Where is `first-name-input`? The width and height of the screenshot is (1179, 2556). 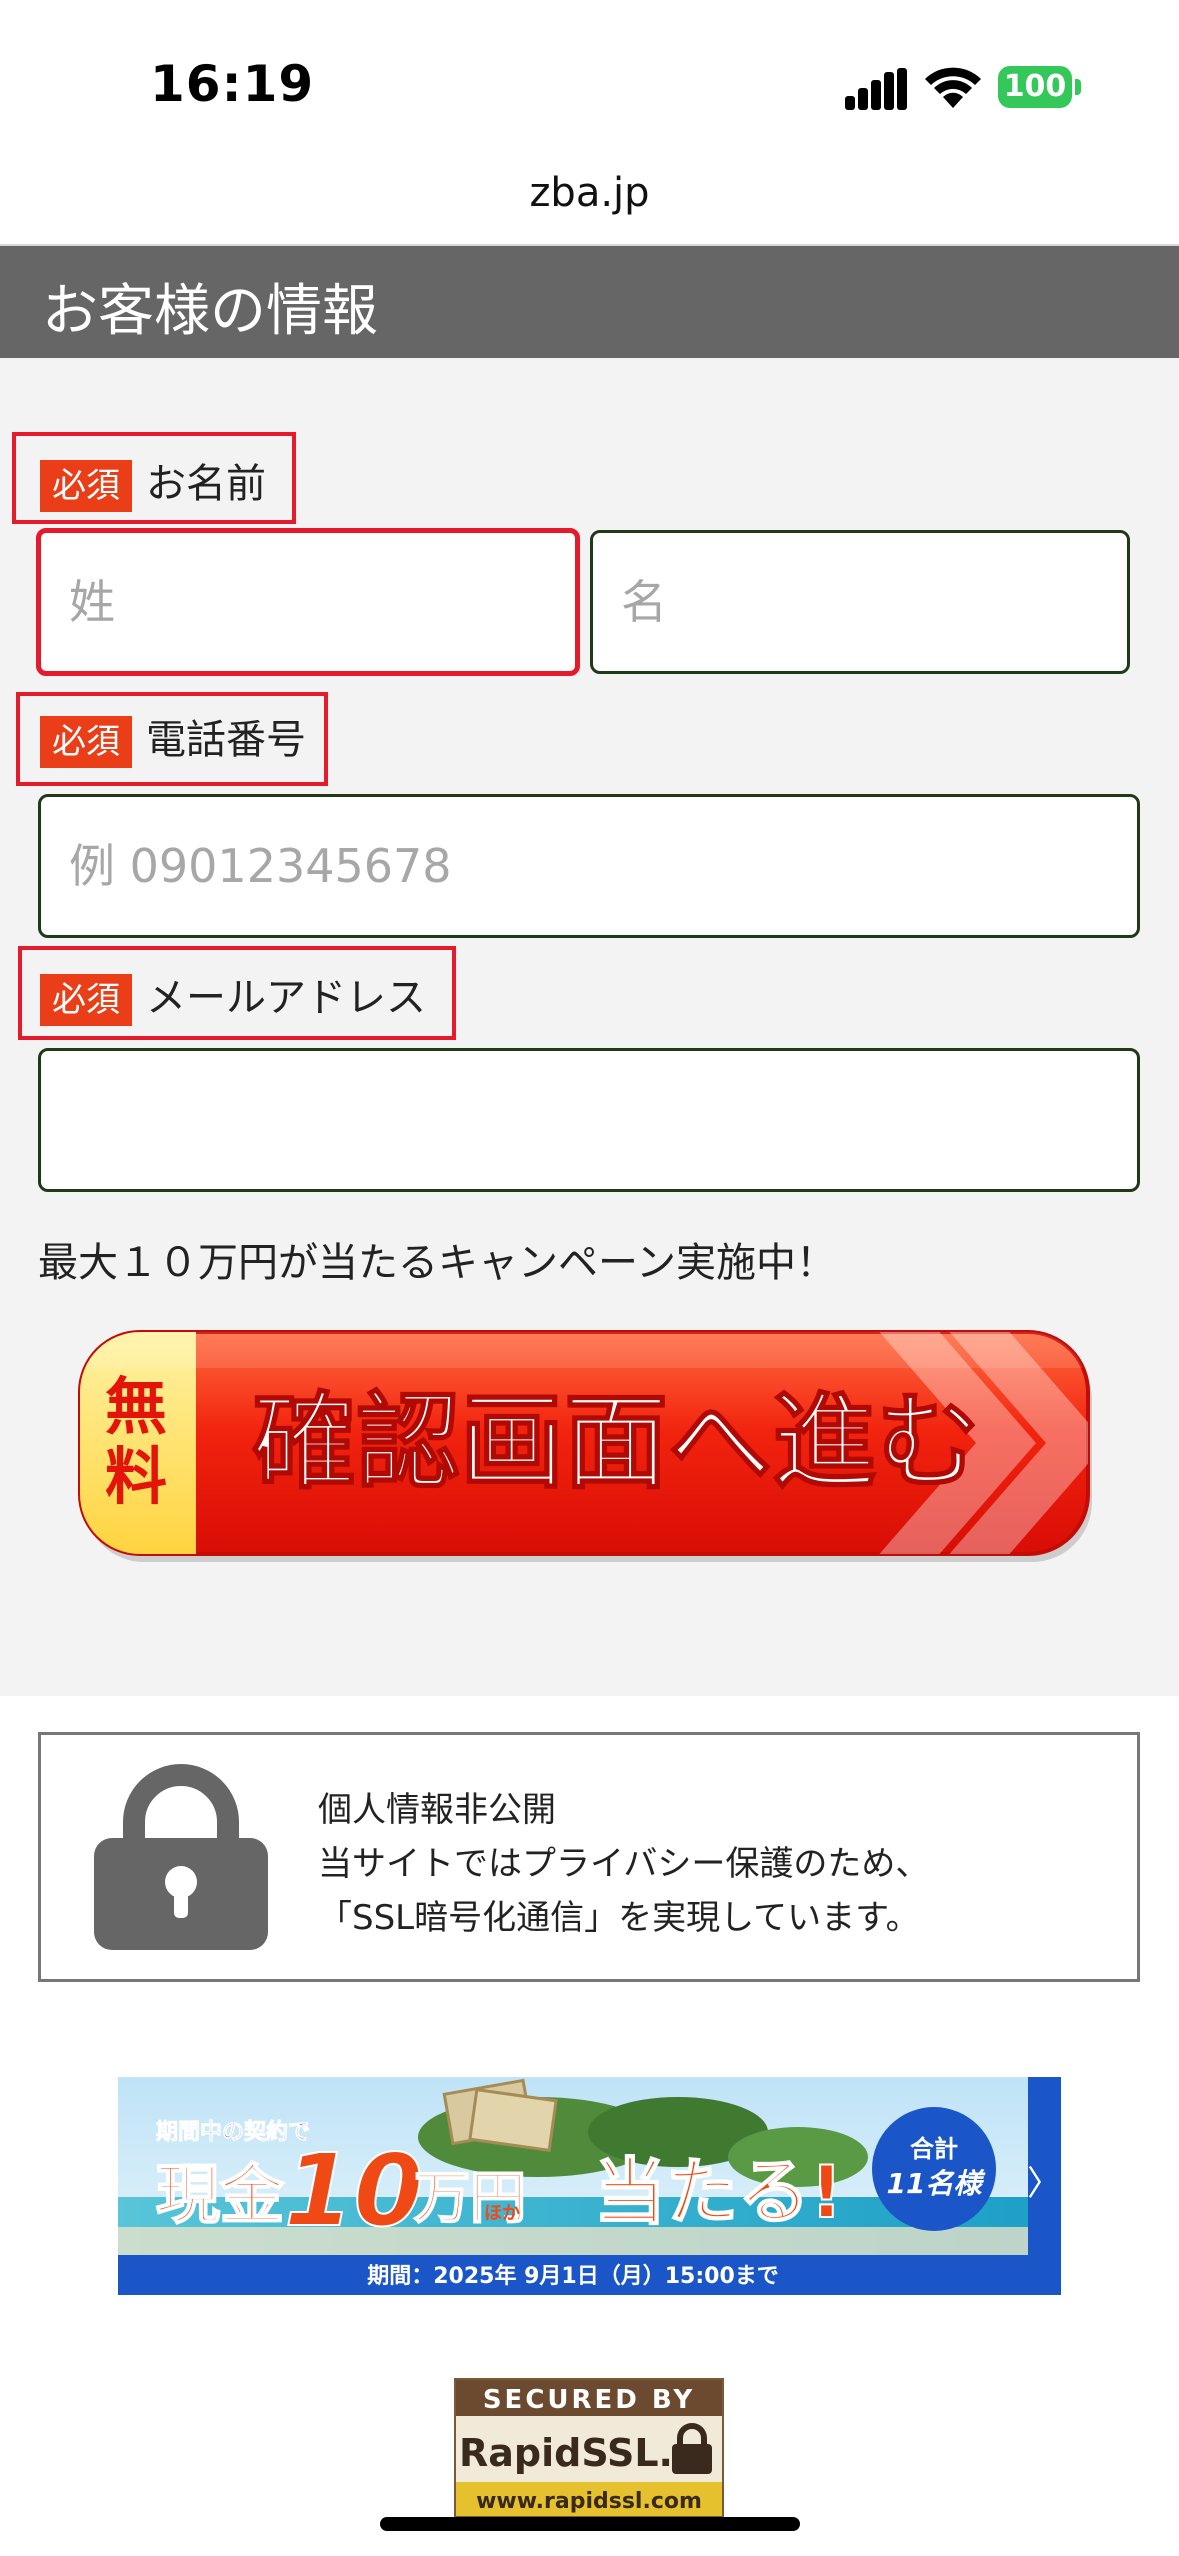 first-name-input is located at coordinates (860, 602).